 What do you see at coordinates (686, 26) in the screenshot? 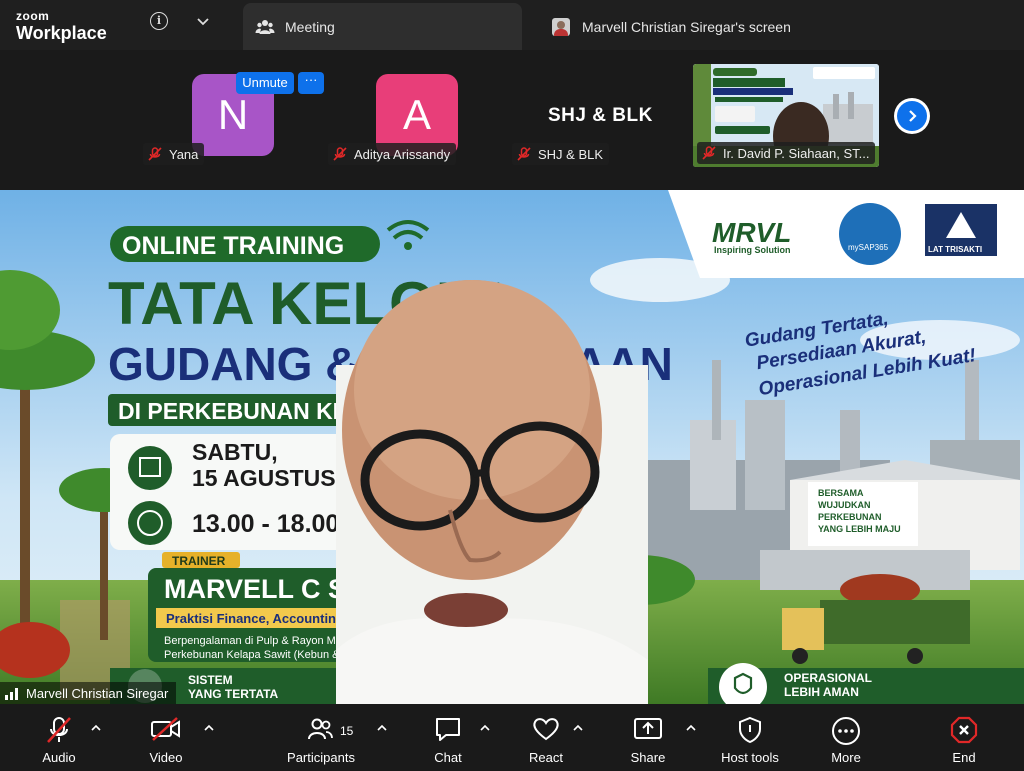
I see `tab-shared-screen-label: Marvell Christian Siregar's screen` at bounding box center [686, 26].